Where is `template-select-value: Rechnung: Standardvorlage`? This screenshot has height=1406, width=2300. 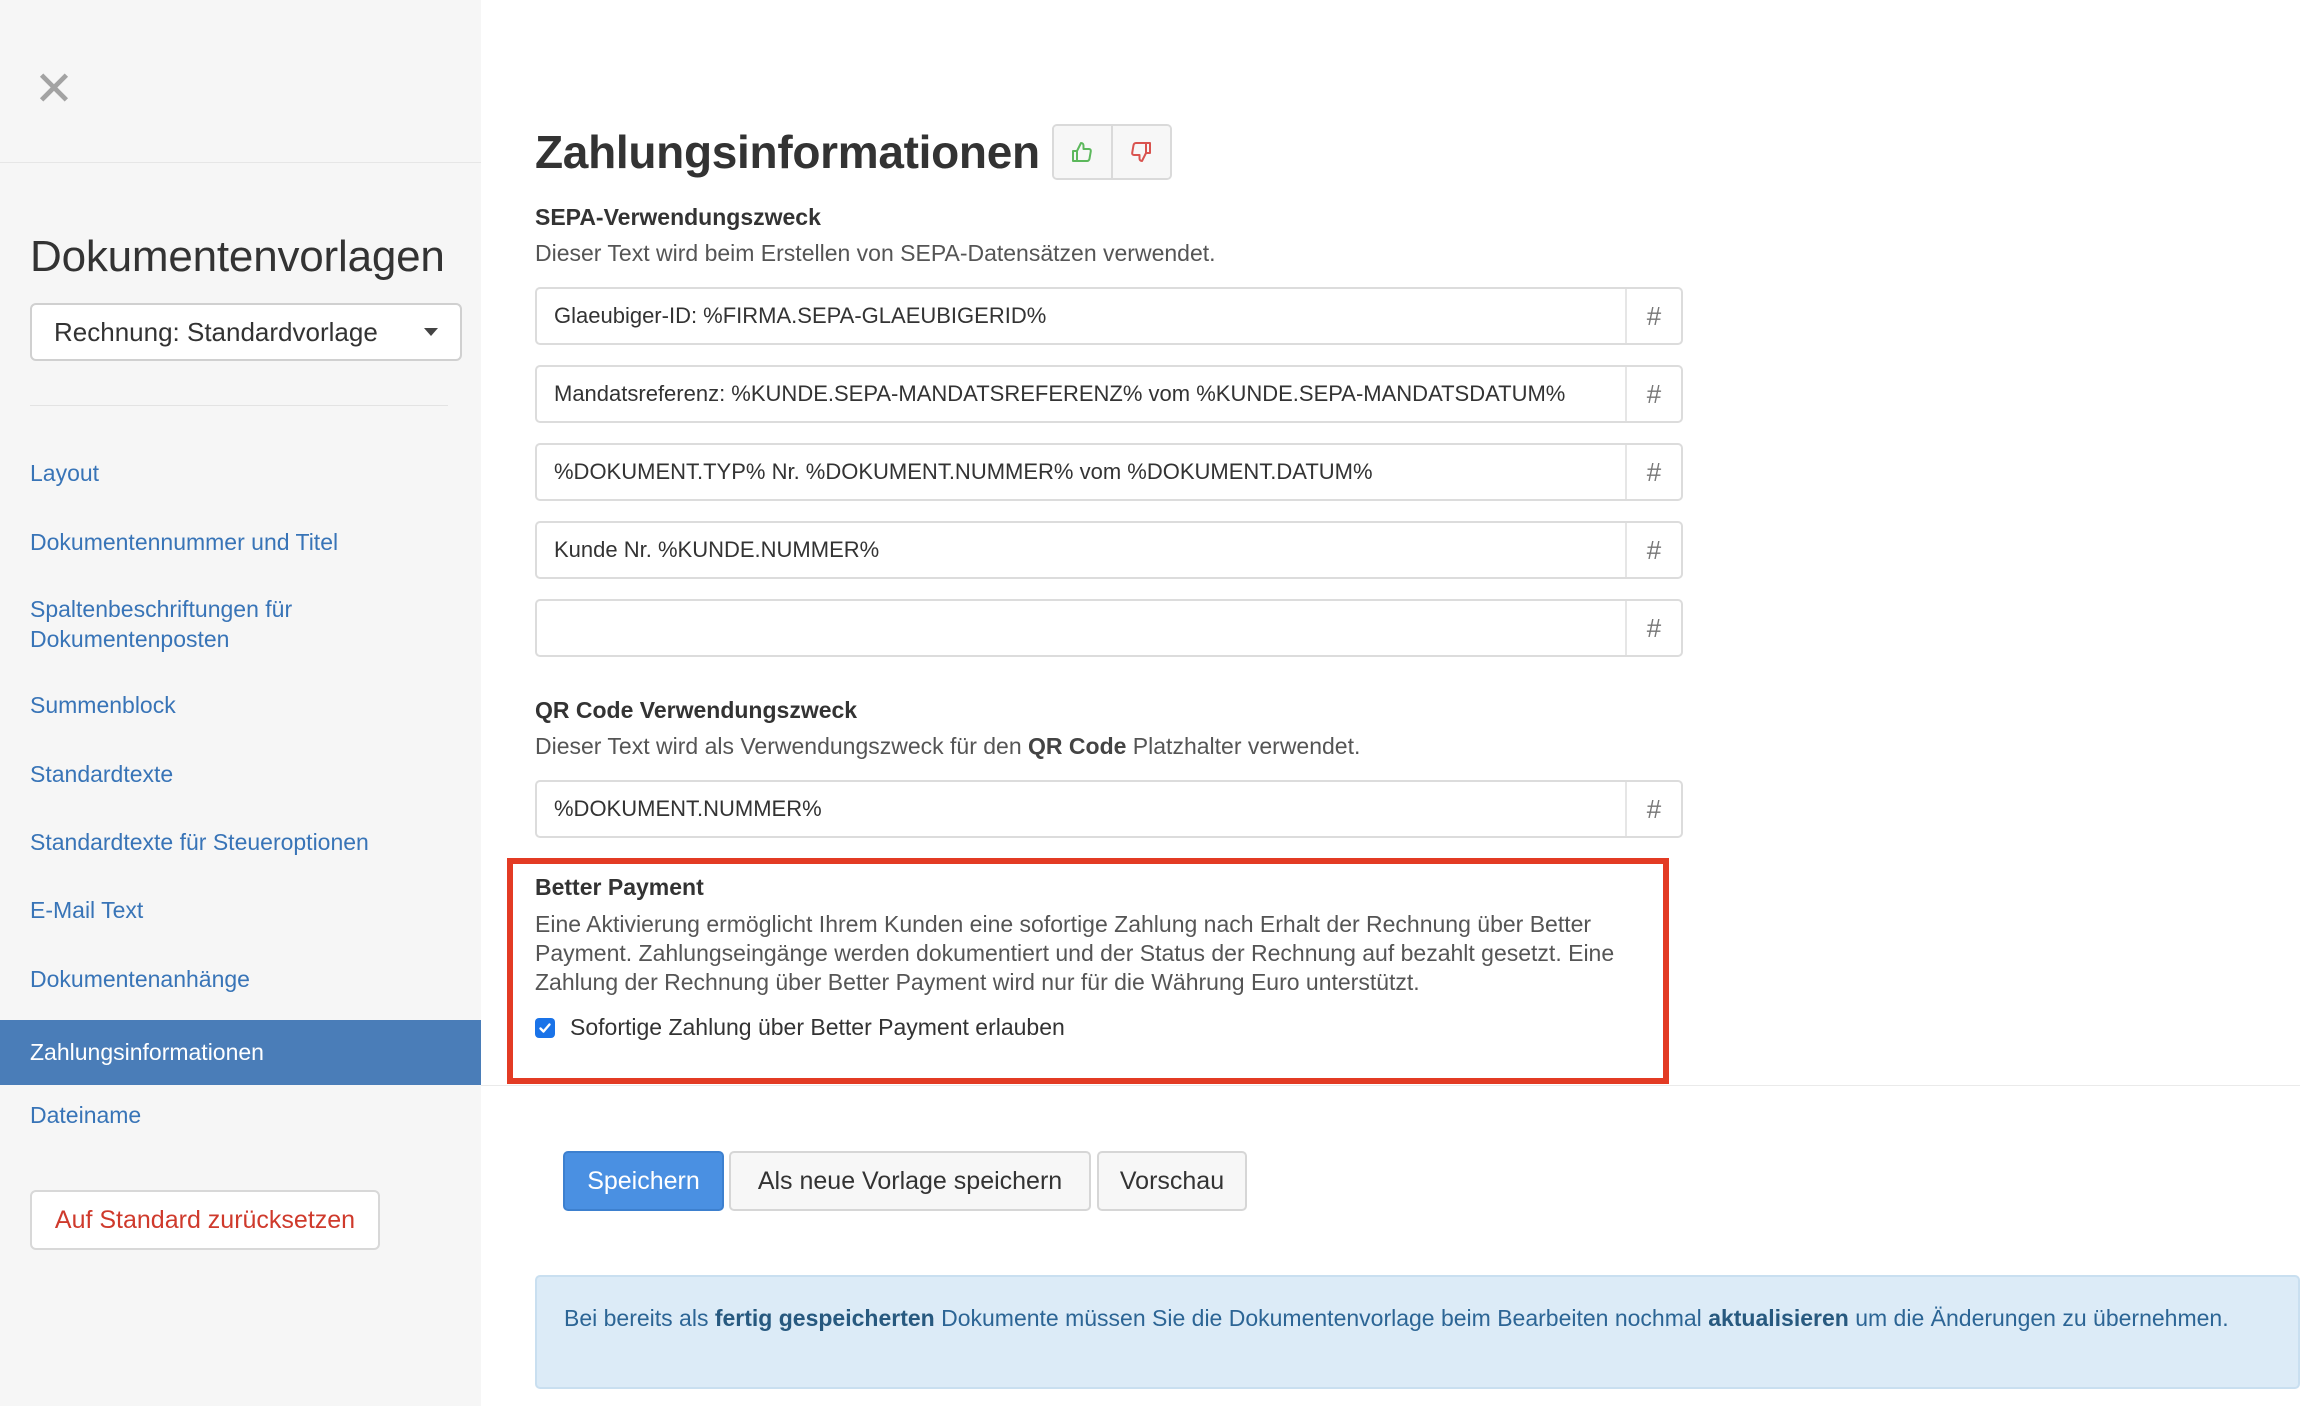 template-select-value: Rechnung: Standardvorlage is located at coordinates (216, 331).